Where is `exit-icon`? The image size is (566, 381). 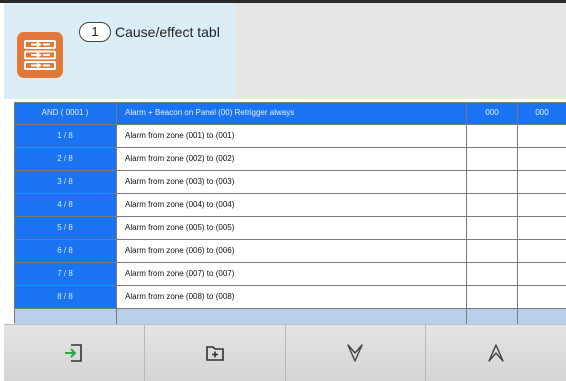 exit-icon is located at coordinates (74, 353).